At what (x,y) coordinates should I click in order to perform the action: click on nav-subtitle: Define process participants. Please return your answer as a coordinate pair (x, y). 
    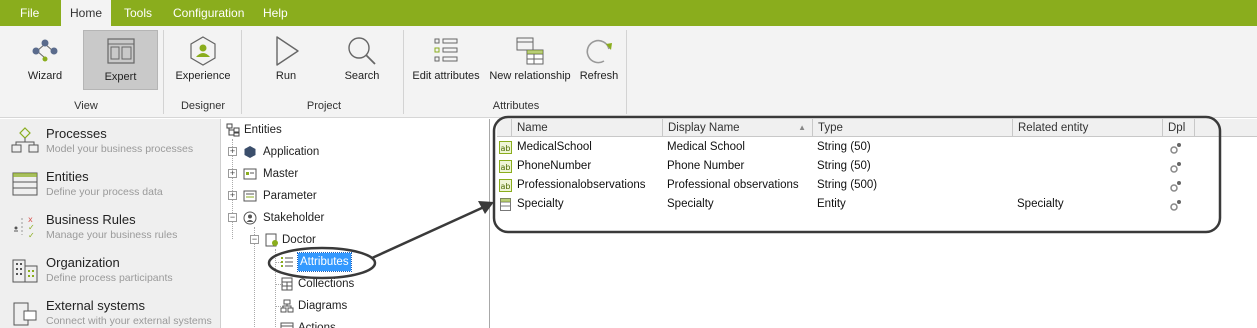
    Looking at the image, I should click on (109, 278).